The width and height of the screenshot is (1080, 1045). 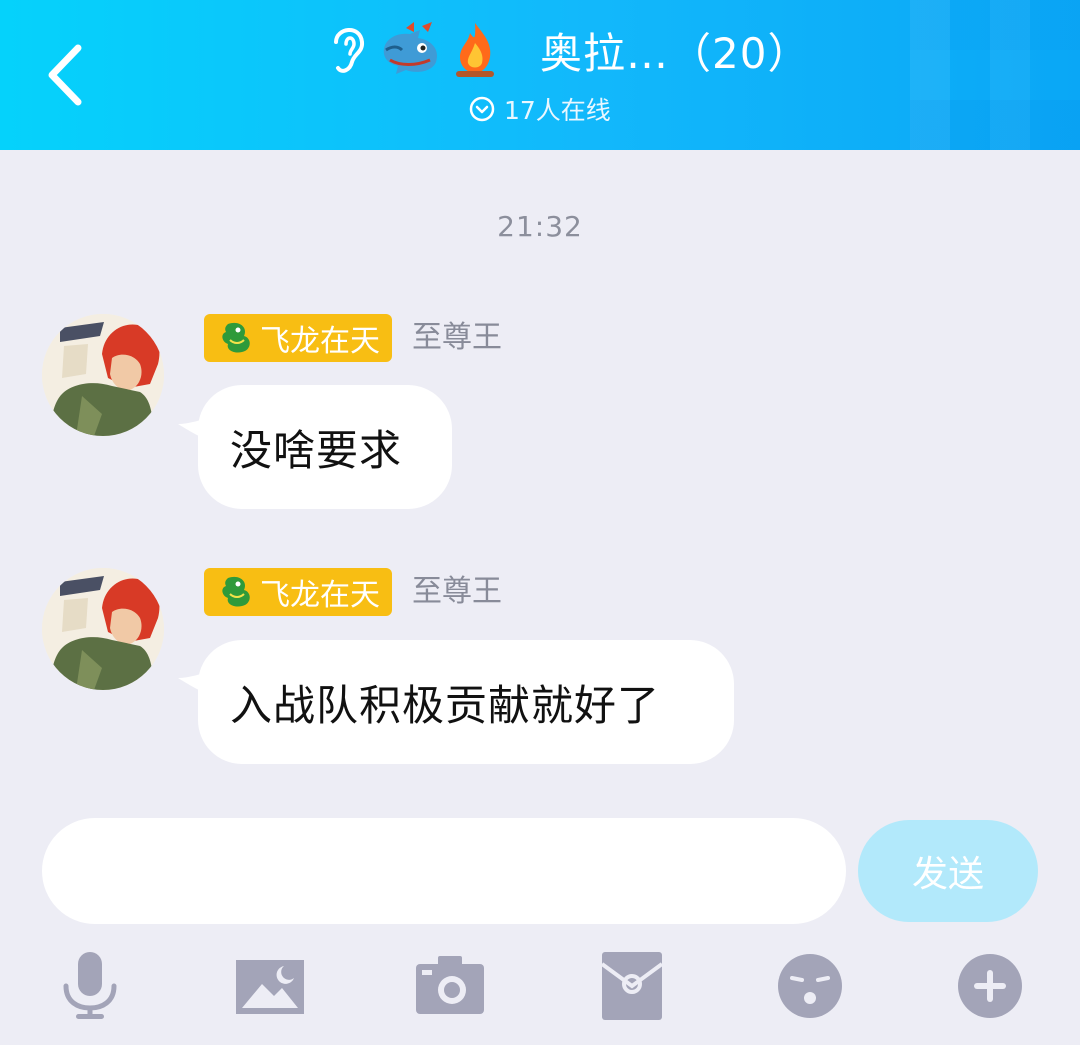 What do you see at coordinates (316, 450) in the screenshot?
I see `message-text: 没啥要求` at bounding box center [316, 450].